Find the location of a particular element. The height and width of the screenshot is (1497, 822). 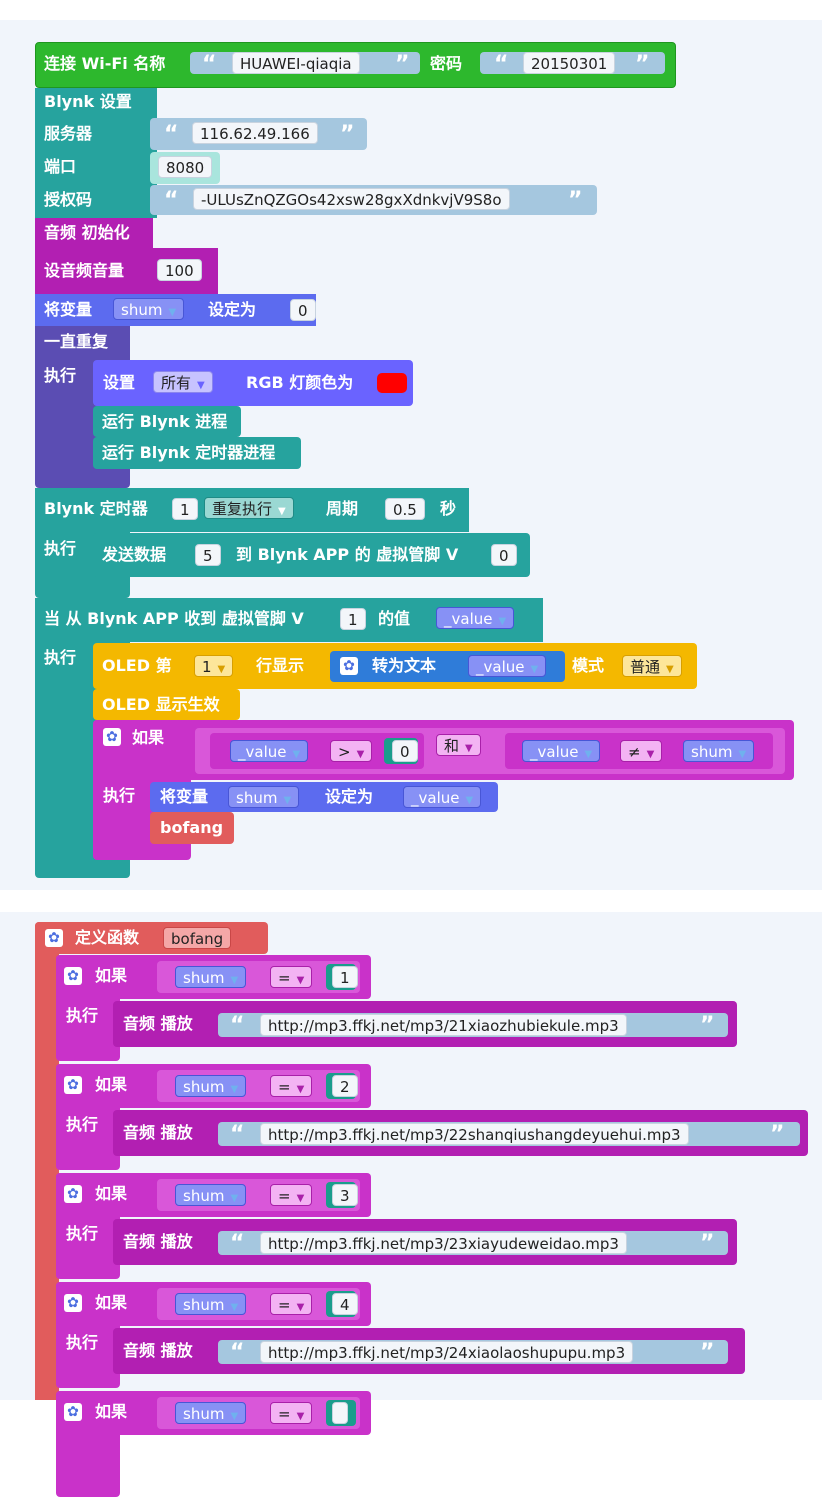

case-number-field: 2 is located at coordinates (345, 1086).